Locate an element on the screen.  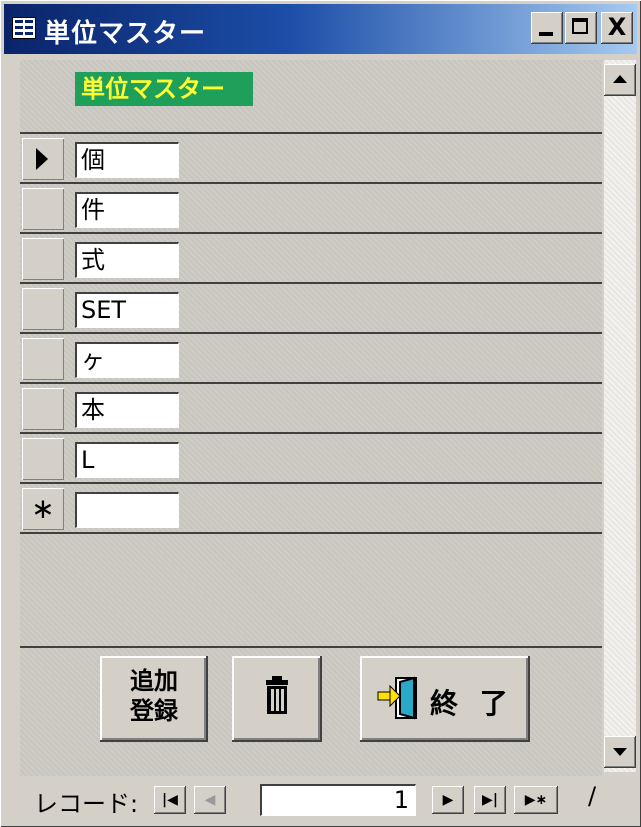
previous-record-button: ◀ is located at coordinates (210, 800).